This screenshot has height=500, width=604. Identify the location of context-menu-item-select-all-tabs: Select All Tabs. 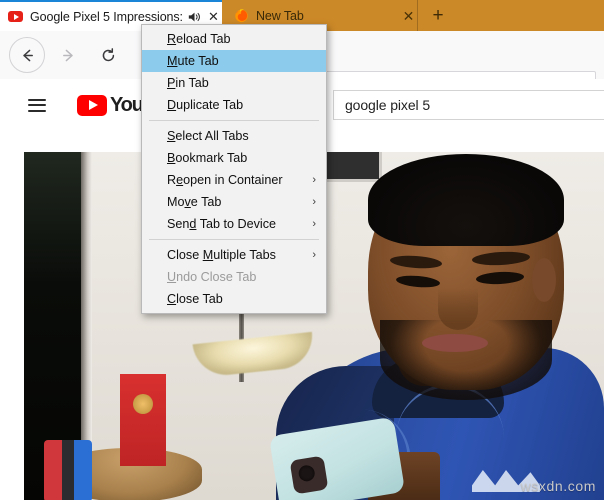
(234, 136).